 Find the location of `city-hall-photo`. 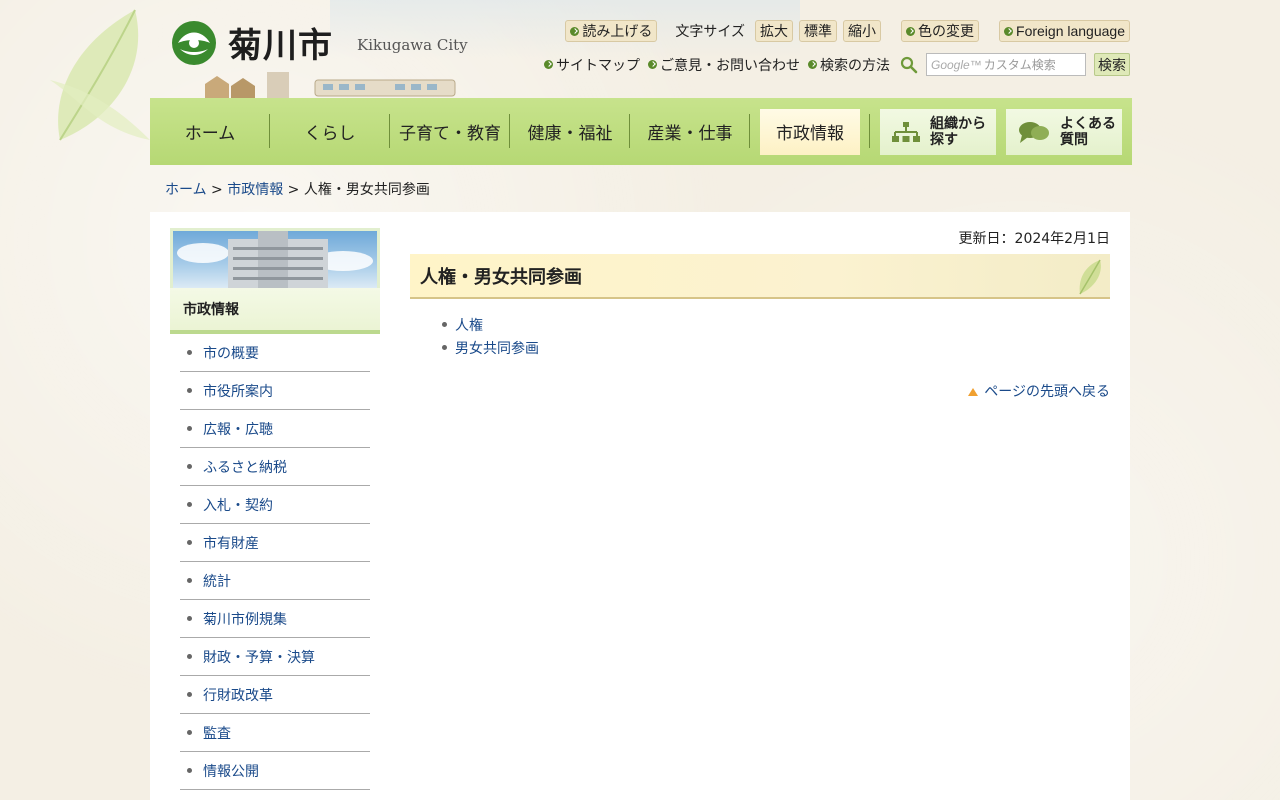

city-hall-photo is located at coordinates (275, 258).